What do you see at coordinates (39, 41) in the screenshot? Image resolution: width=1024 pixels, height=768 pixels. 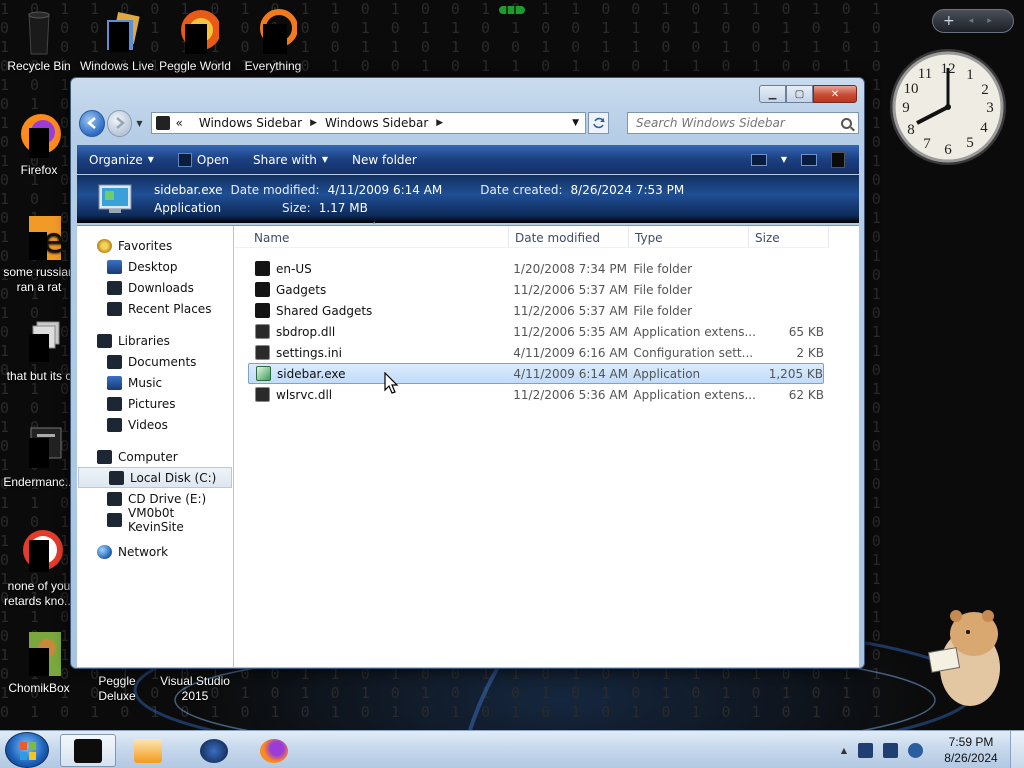 I see `desktop-icon-recycle-bin: Recycle Bin` at bounding box center [39, 41].